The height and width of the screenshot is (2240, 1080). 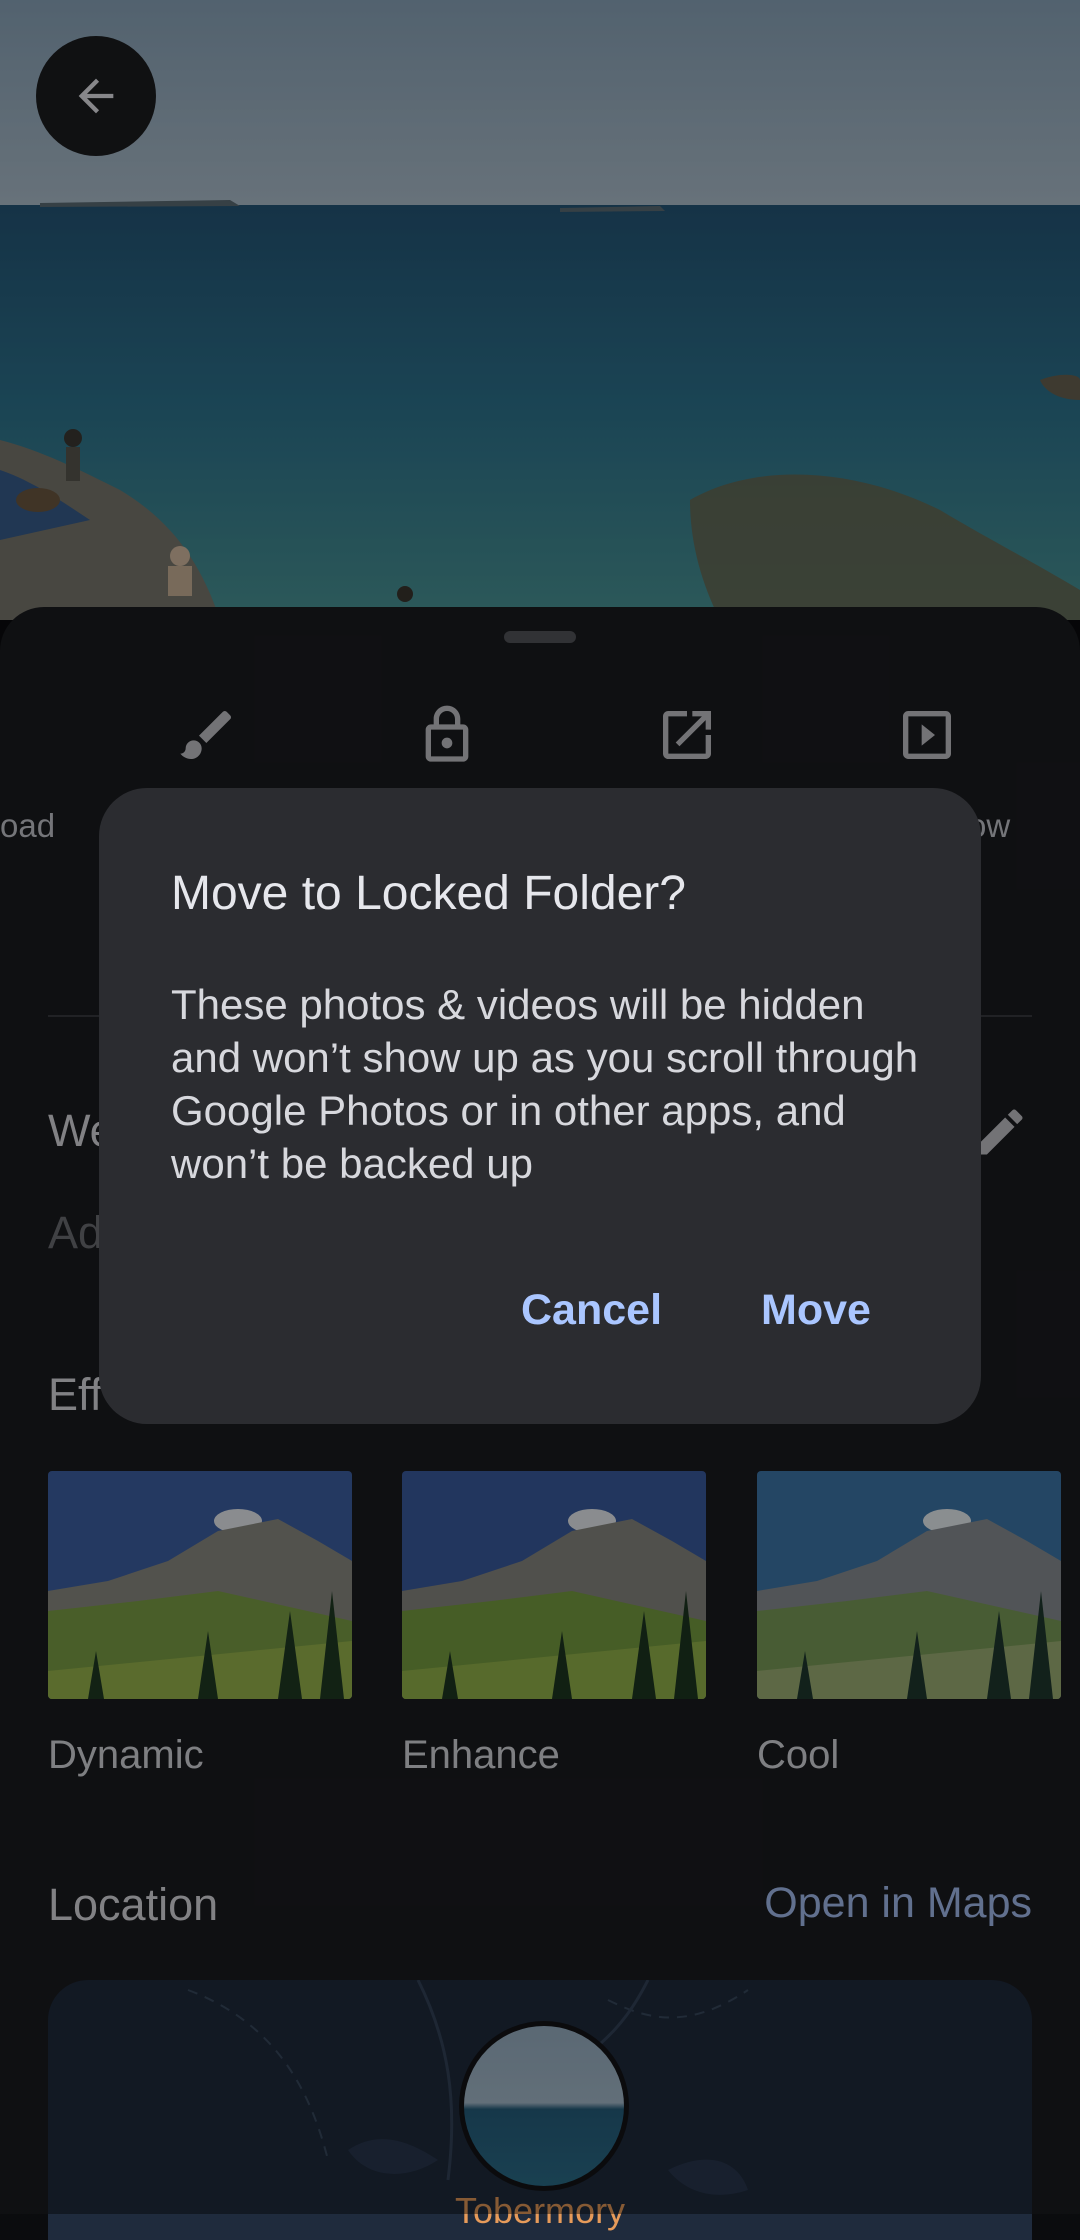 I want to click on cancel-button: Cancel, so click(x=591, y=1310).